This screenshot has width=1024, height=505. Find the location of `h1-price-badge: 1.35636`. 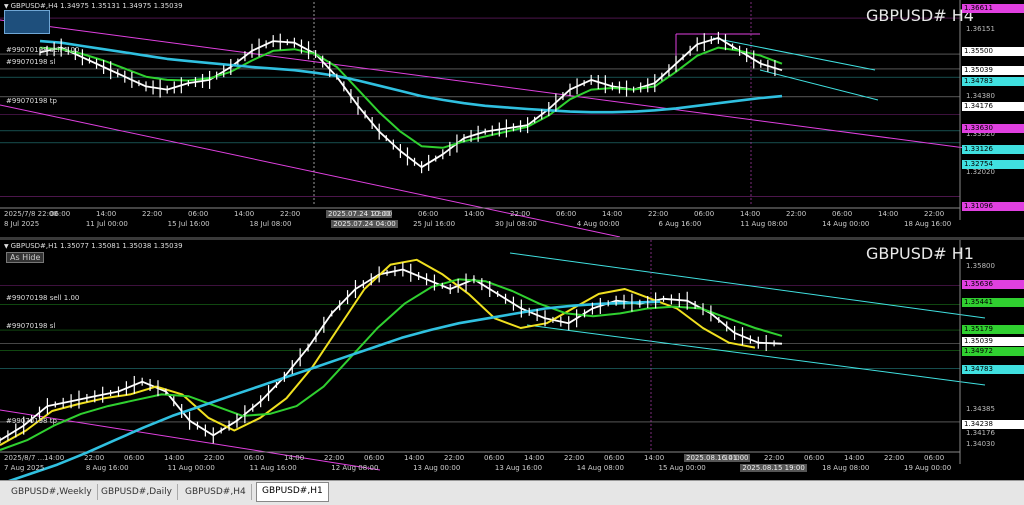

h1-price-badge: 1.35636 is located at coordinates (993, 284).